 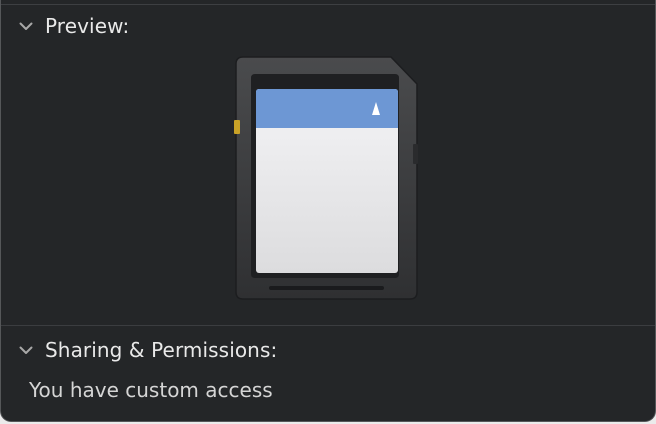 I want to click on sharing-section-title: Sharing & Permissions:, so click(x=161, y=350).